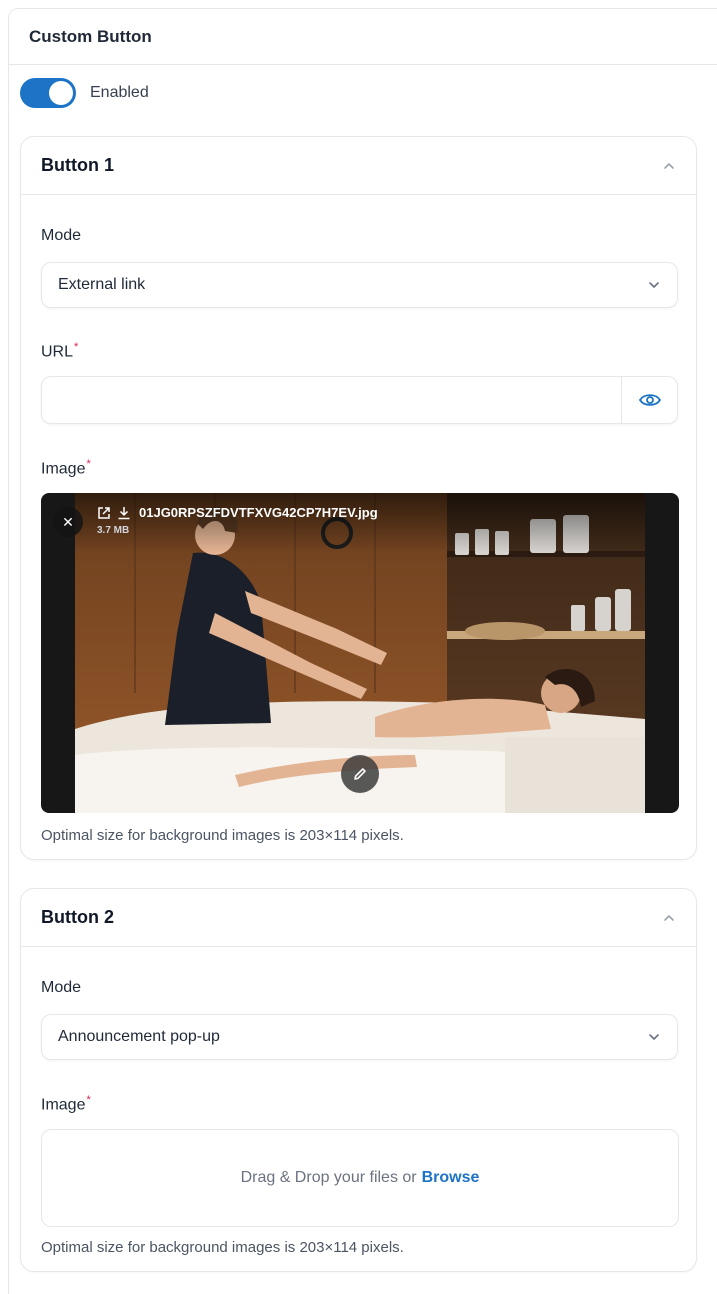 The image size is (717, 1294). Describe the element at coordinates (360, 523) in the screenshot. I see `image-header-overlay` at that location.